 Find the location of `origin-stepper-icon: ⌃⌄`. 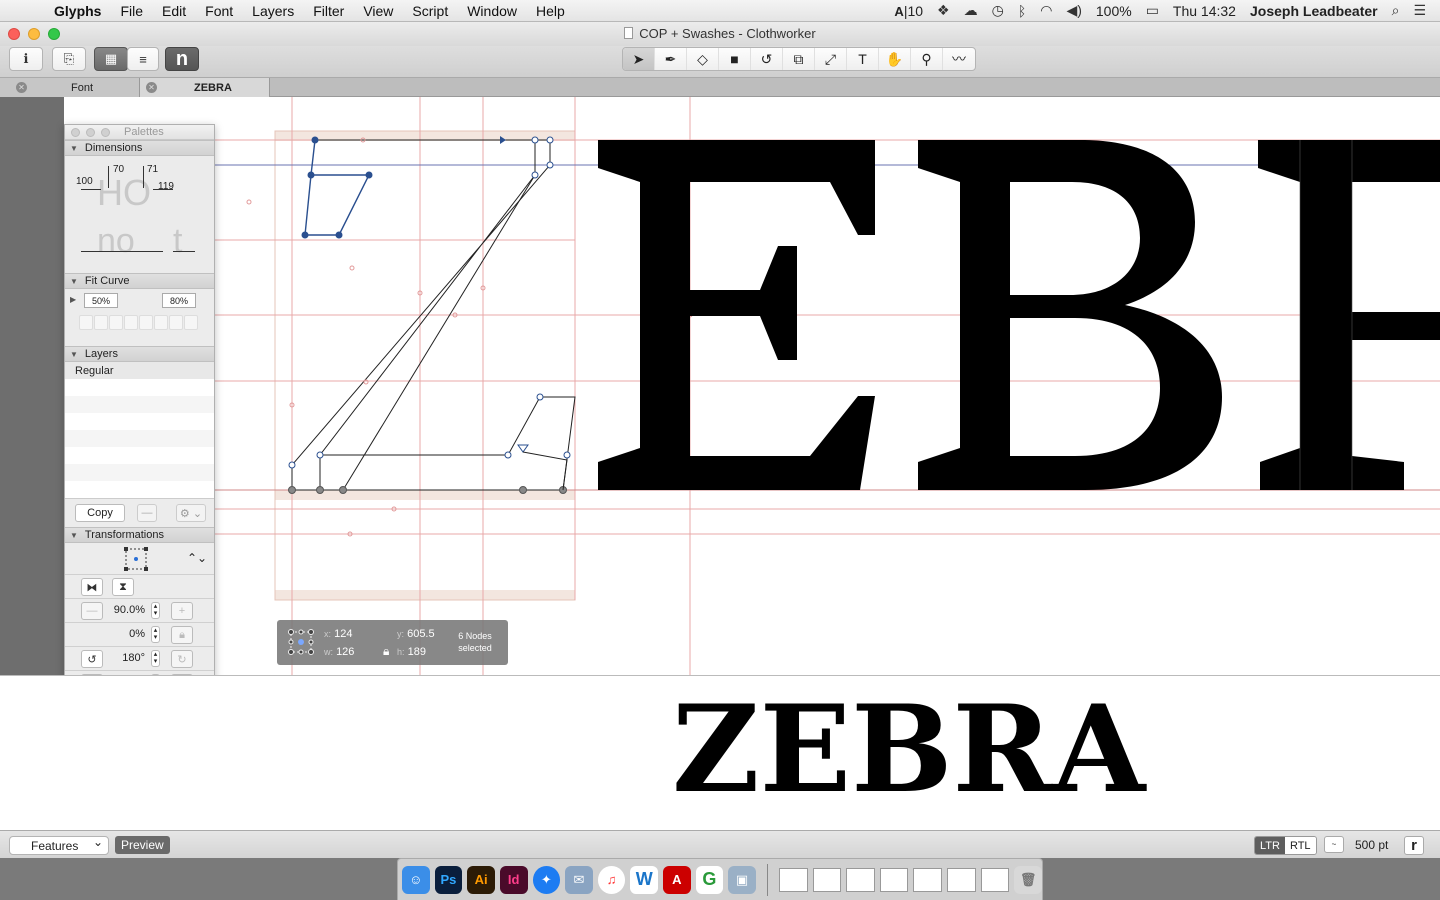

origin-stepper-icon: ⌃⌄ is located at coordinates (197, 558).